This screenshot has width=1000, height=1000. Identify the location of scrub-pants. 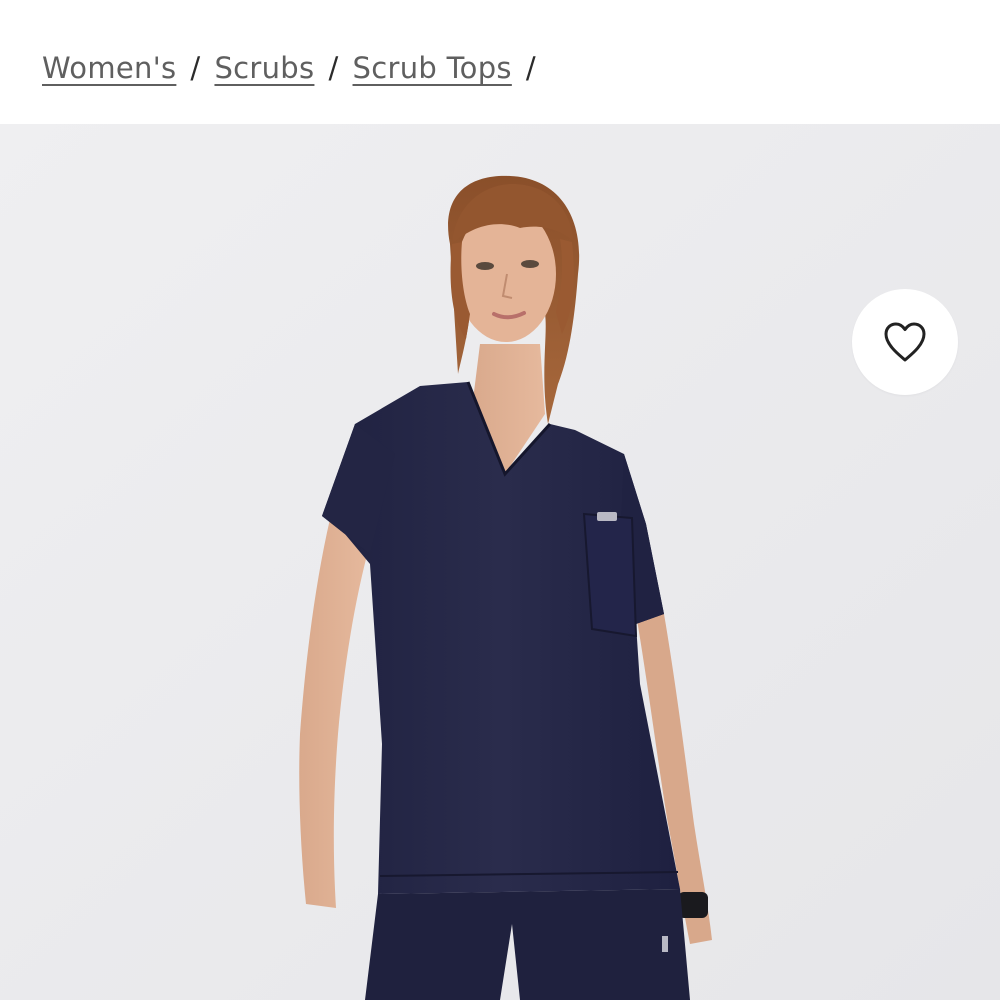
(527, 944).